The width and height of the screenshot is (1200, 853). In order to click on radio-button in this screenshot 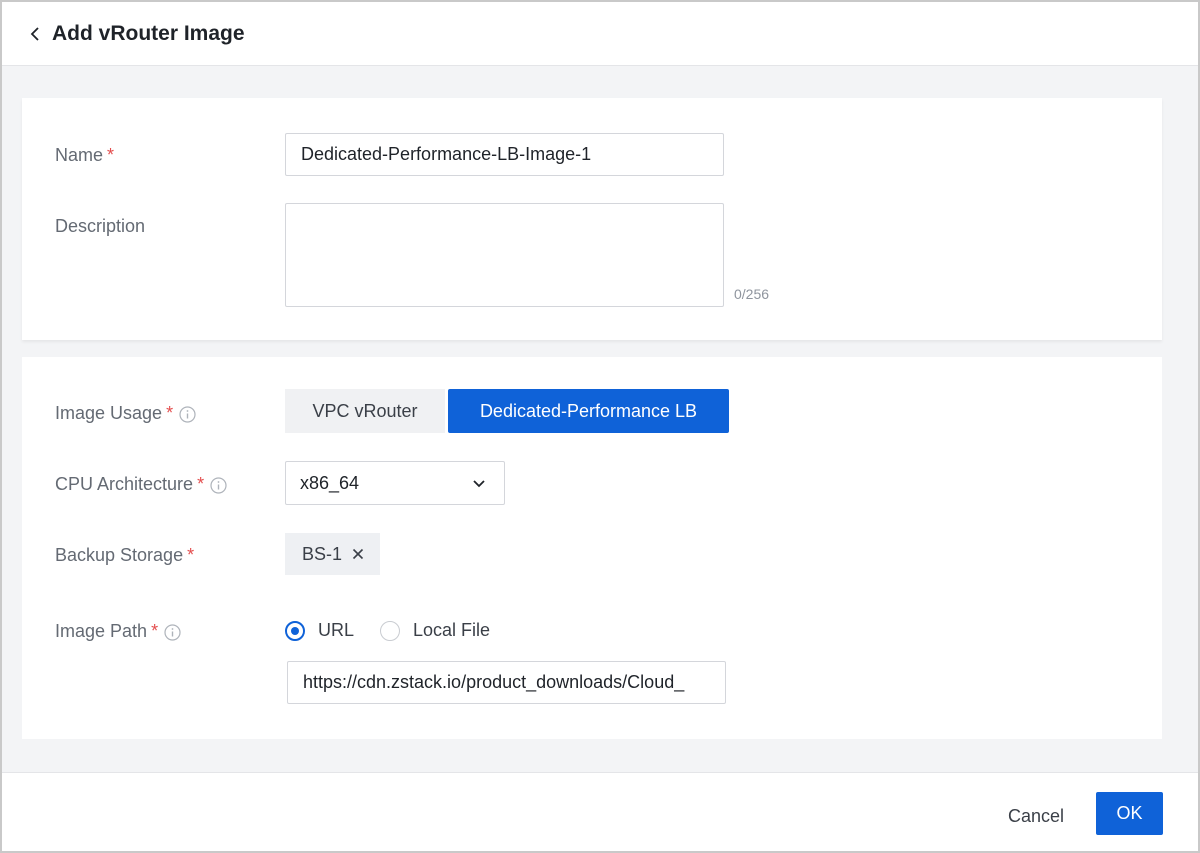, I will do `click(390, 630)`.